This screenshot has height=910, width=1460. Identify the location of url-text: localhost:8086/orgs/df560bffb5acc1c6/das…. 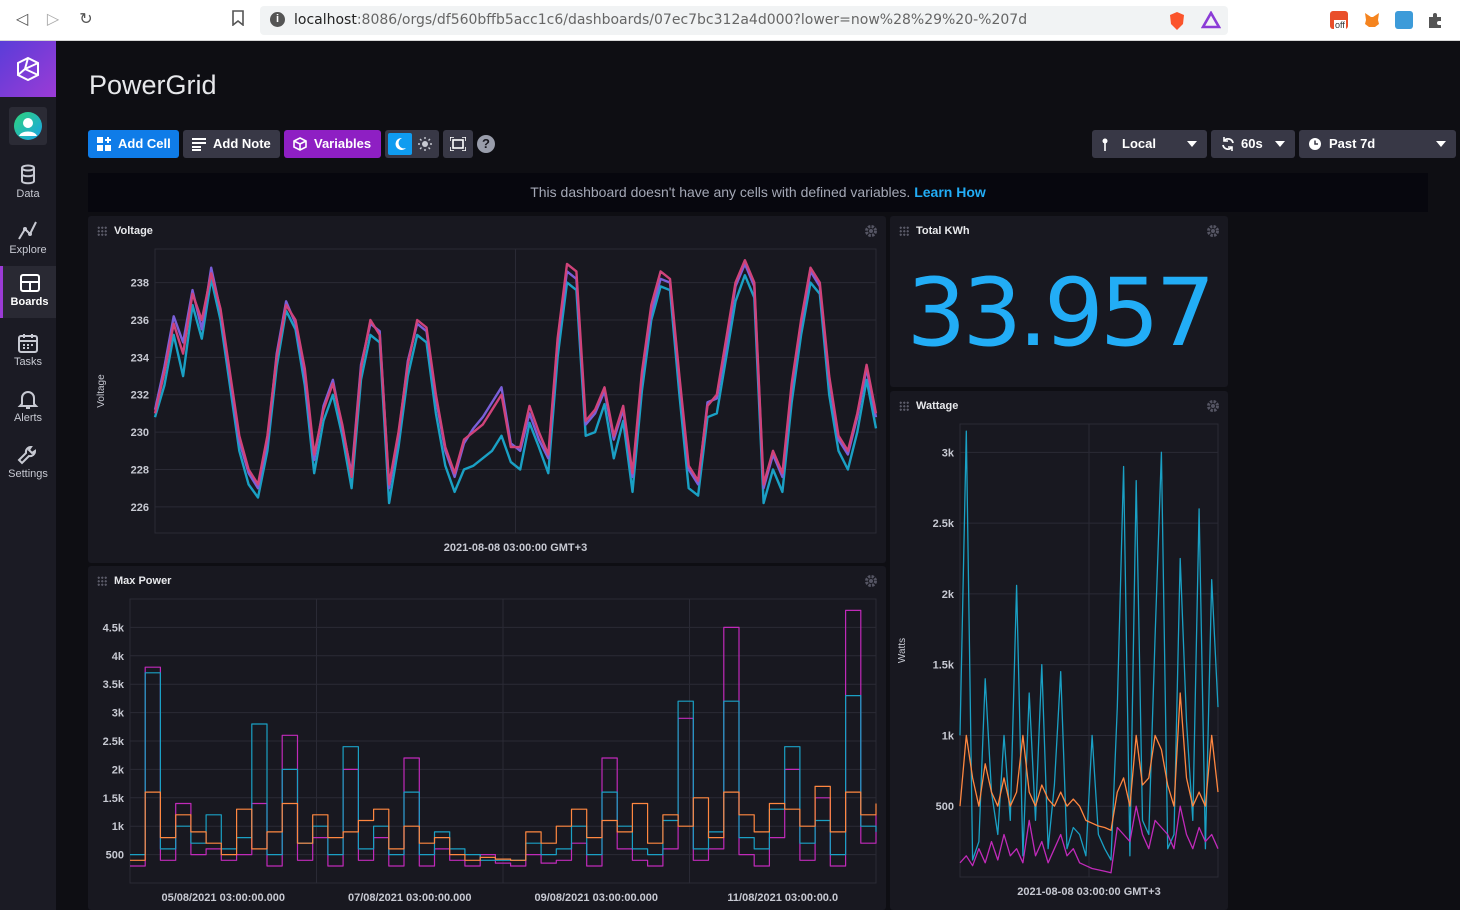
(661, 20).